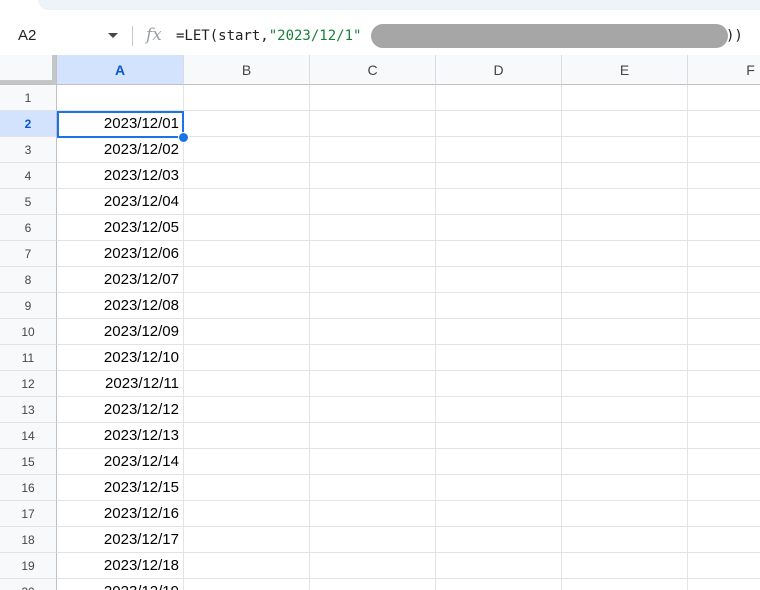 The width and height of the screenshot is (760, 590). What do you see at coordinates (625, 202) in the screenshot?
I see `cell-e5` at bounding box center [625, 202].